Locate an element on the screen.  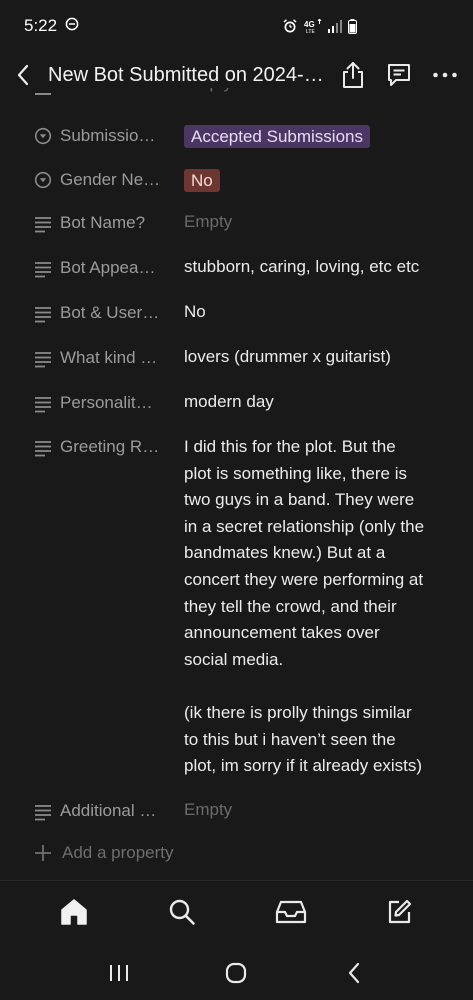
nav-inbox-button is located at coordinates (291, 912).